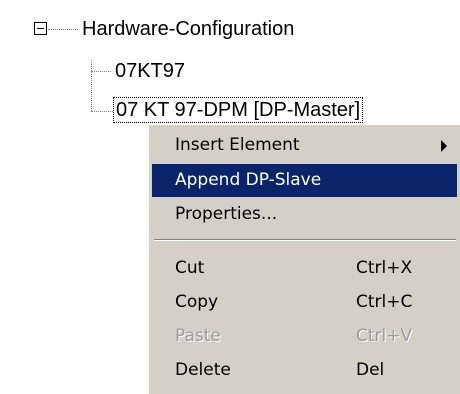 The width and height of the screenshot is (460, 394). What do you see at coordinates (384, 302) in the screenshot?
I see `menu-item-shortcut: Ctrl+C` at bounding box center [384, 302].